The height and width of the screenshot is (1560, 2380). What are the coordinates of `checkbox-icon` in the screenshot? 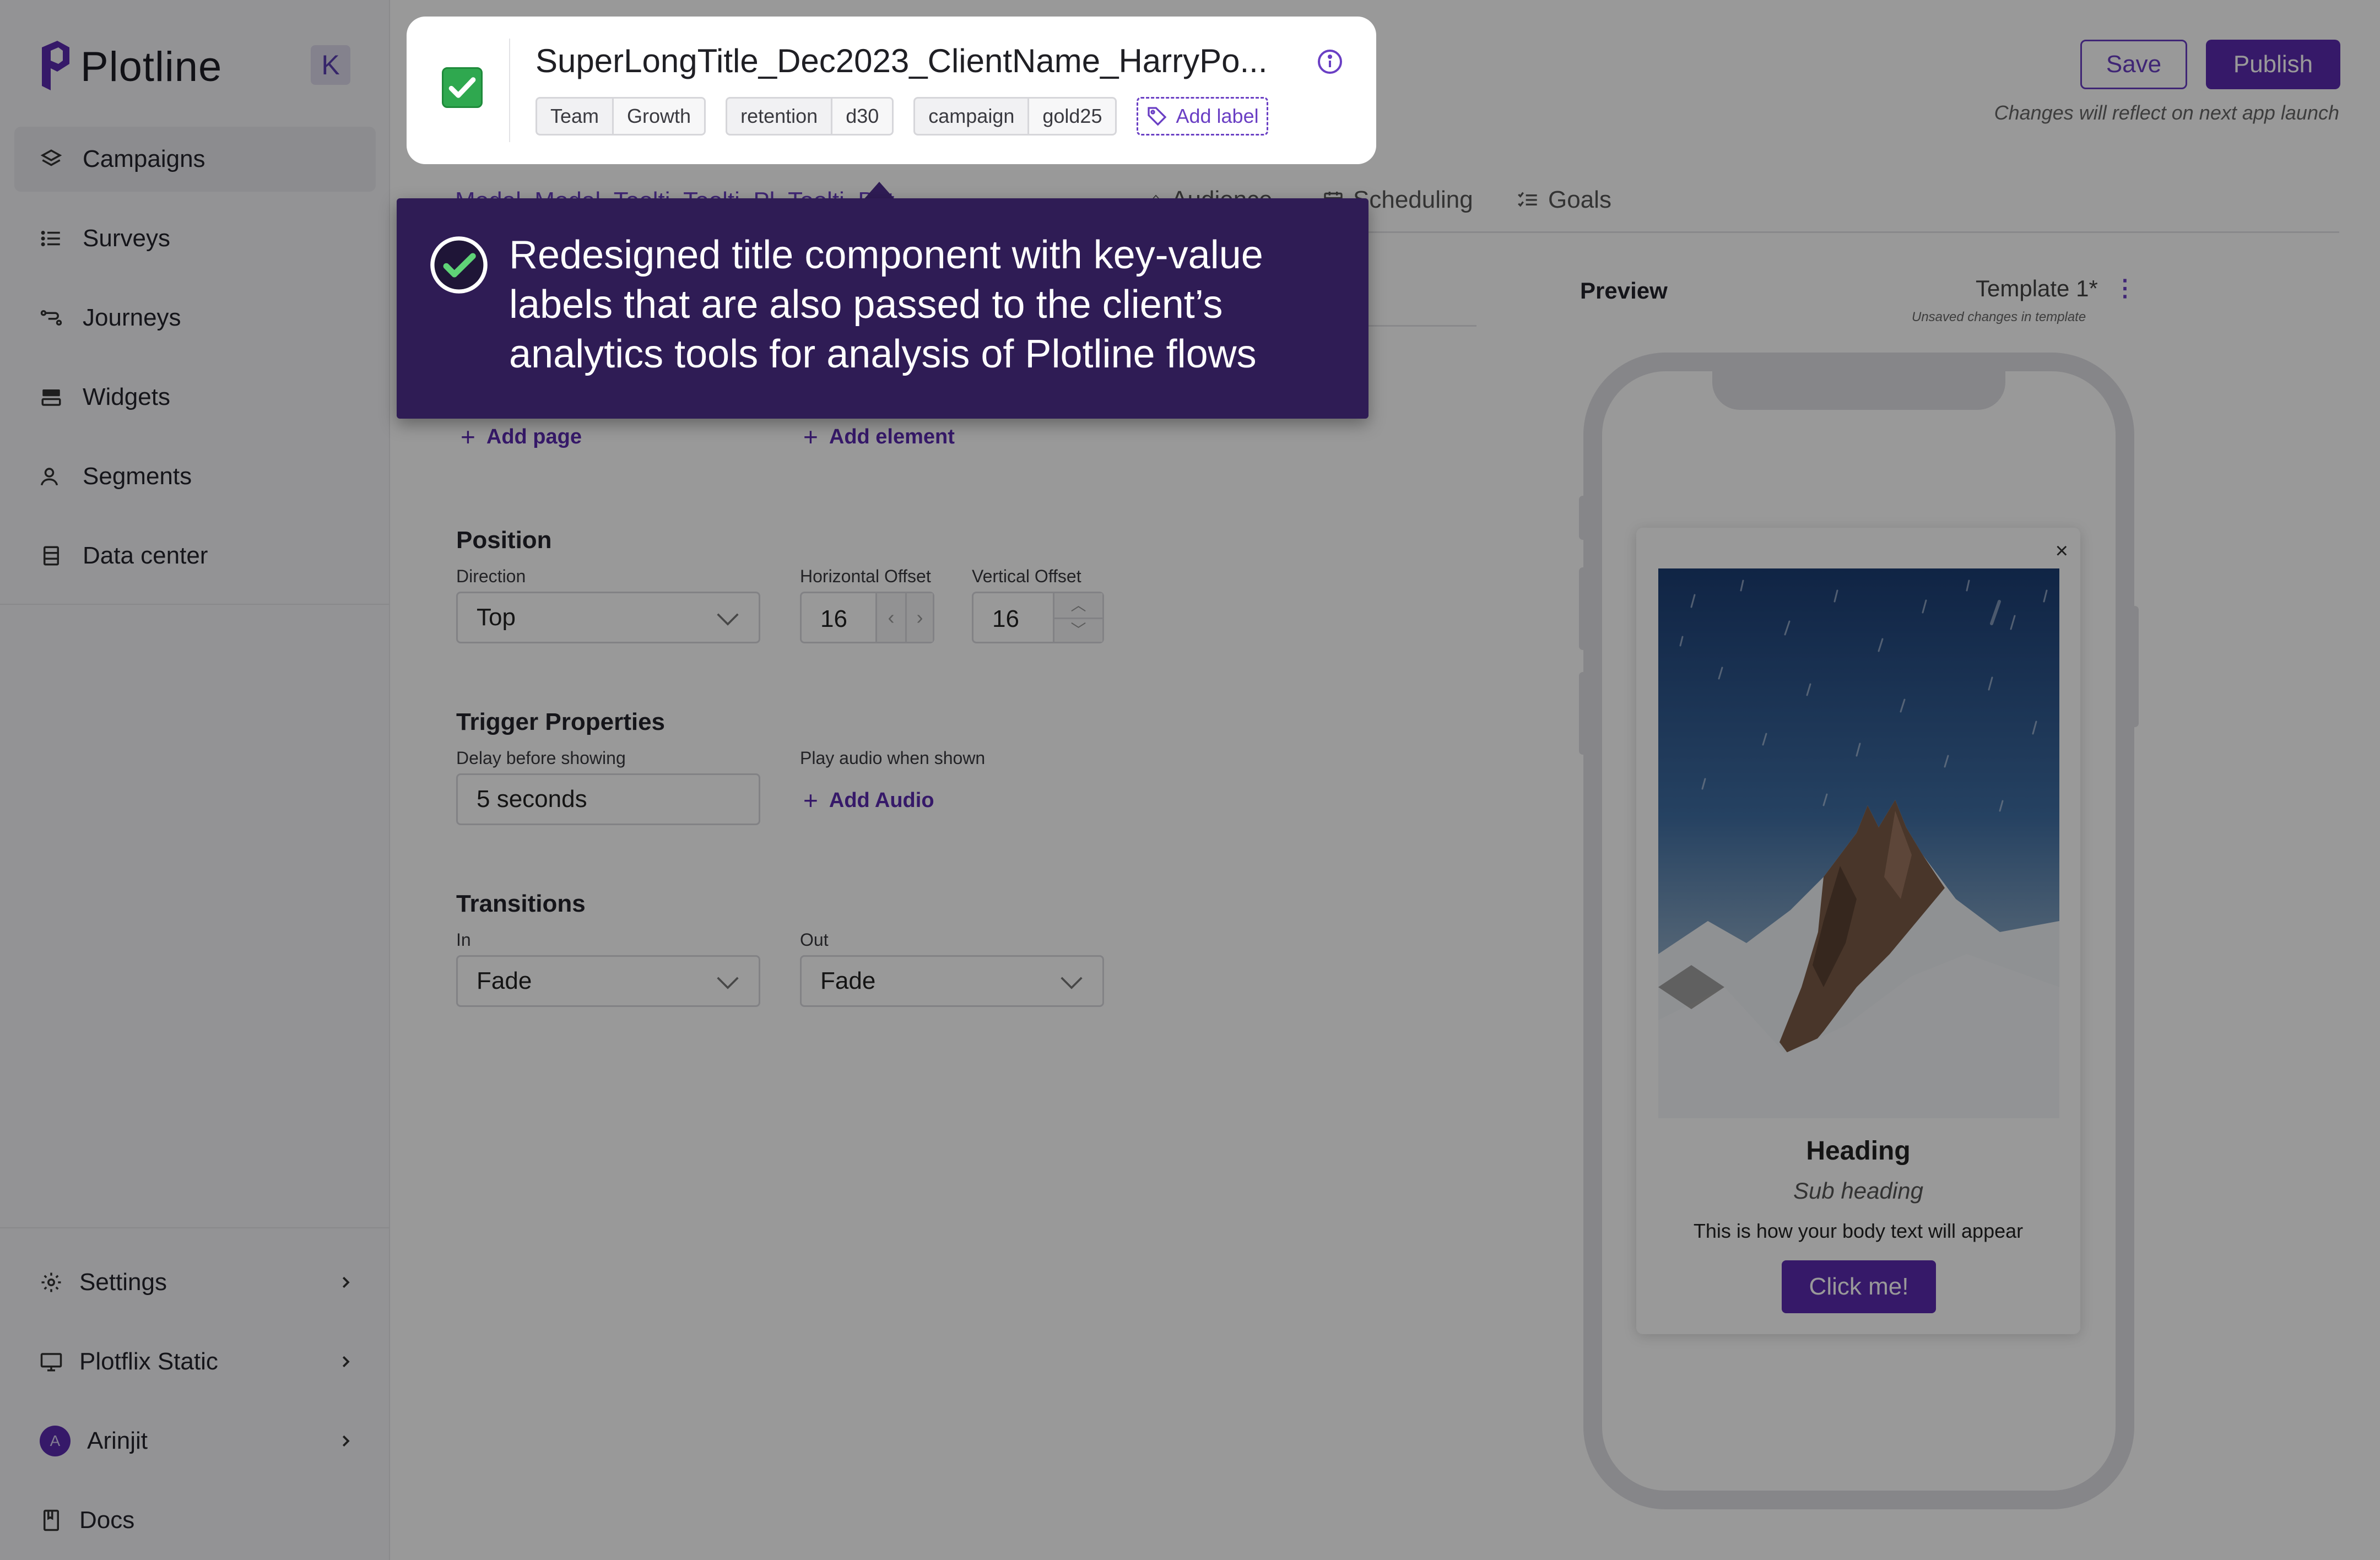 It's located at (462, 87).